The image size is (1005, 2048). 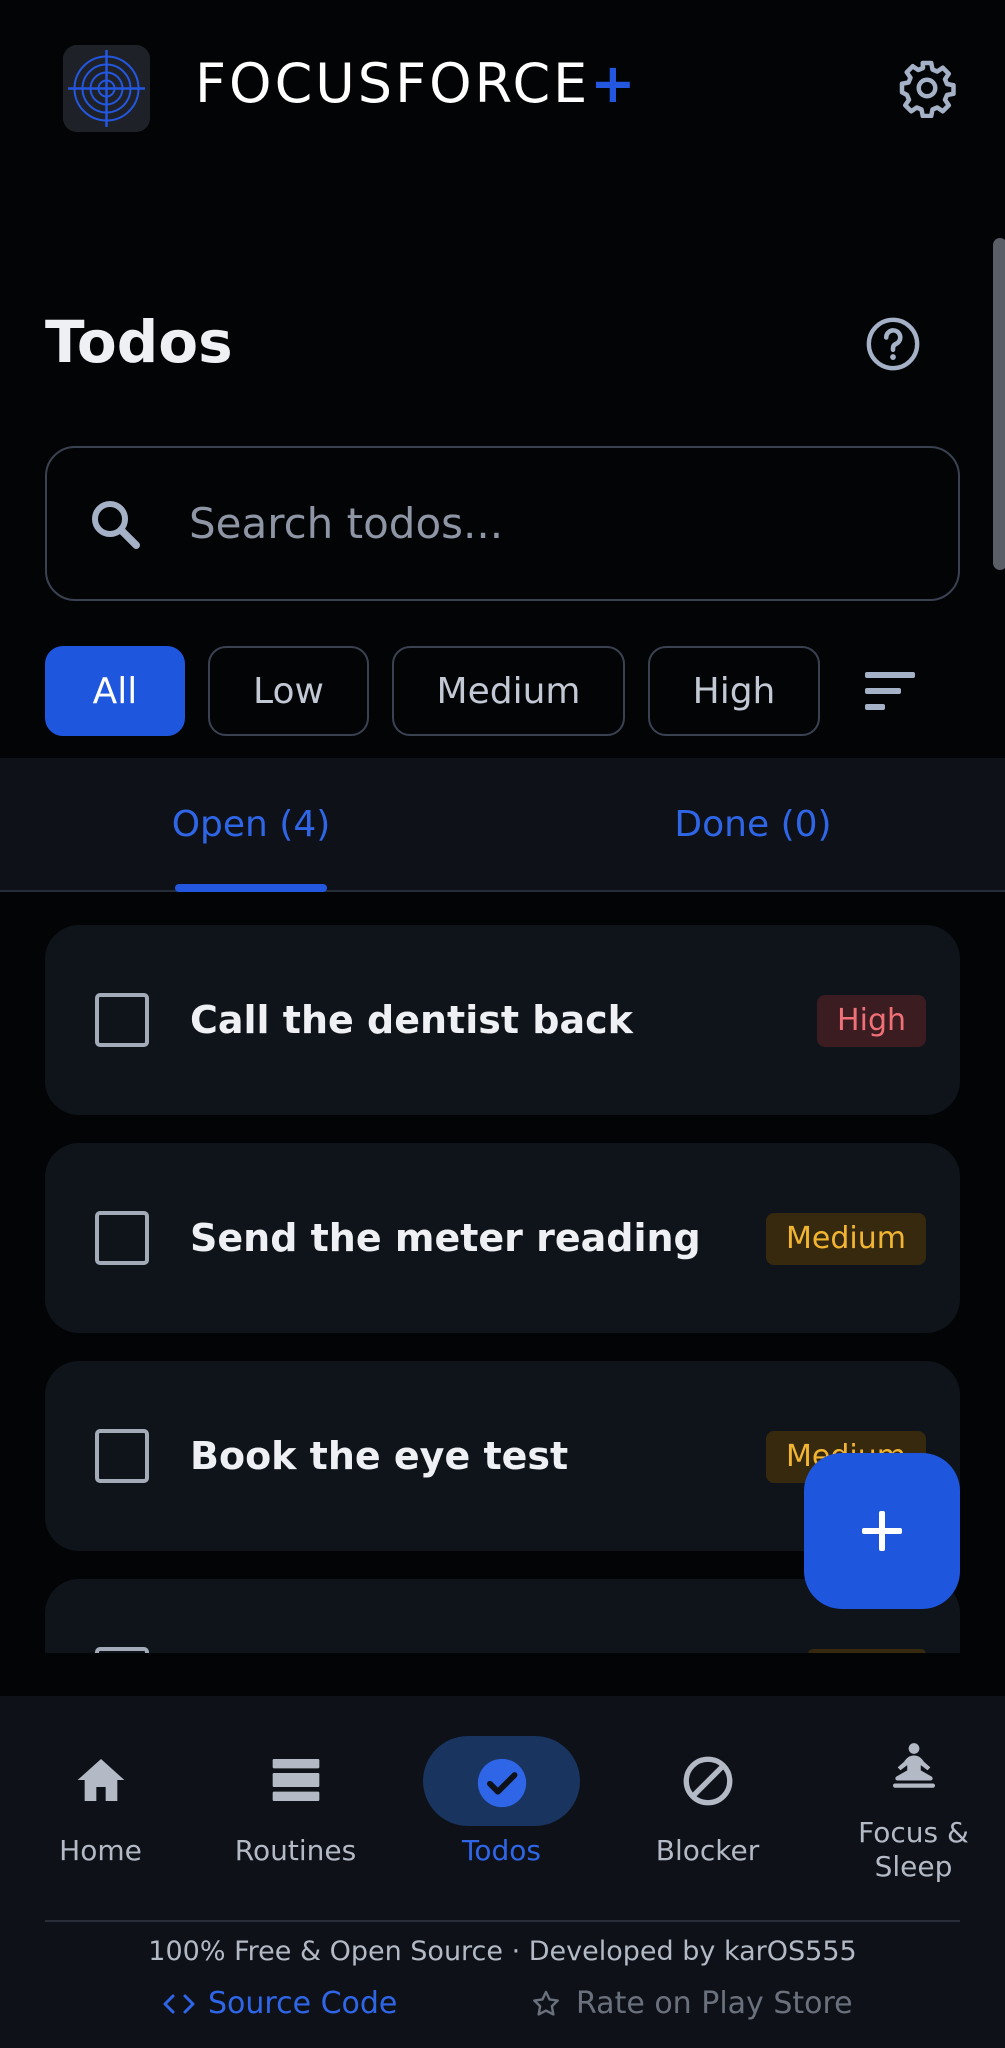 I want to click on filter-chip-all: All, so click(x=115, y=691).